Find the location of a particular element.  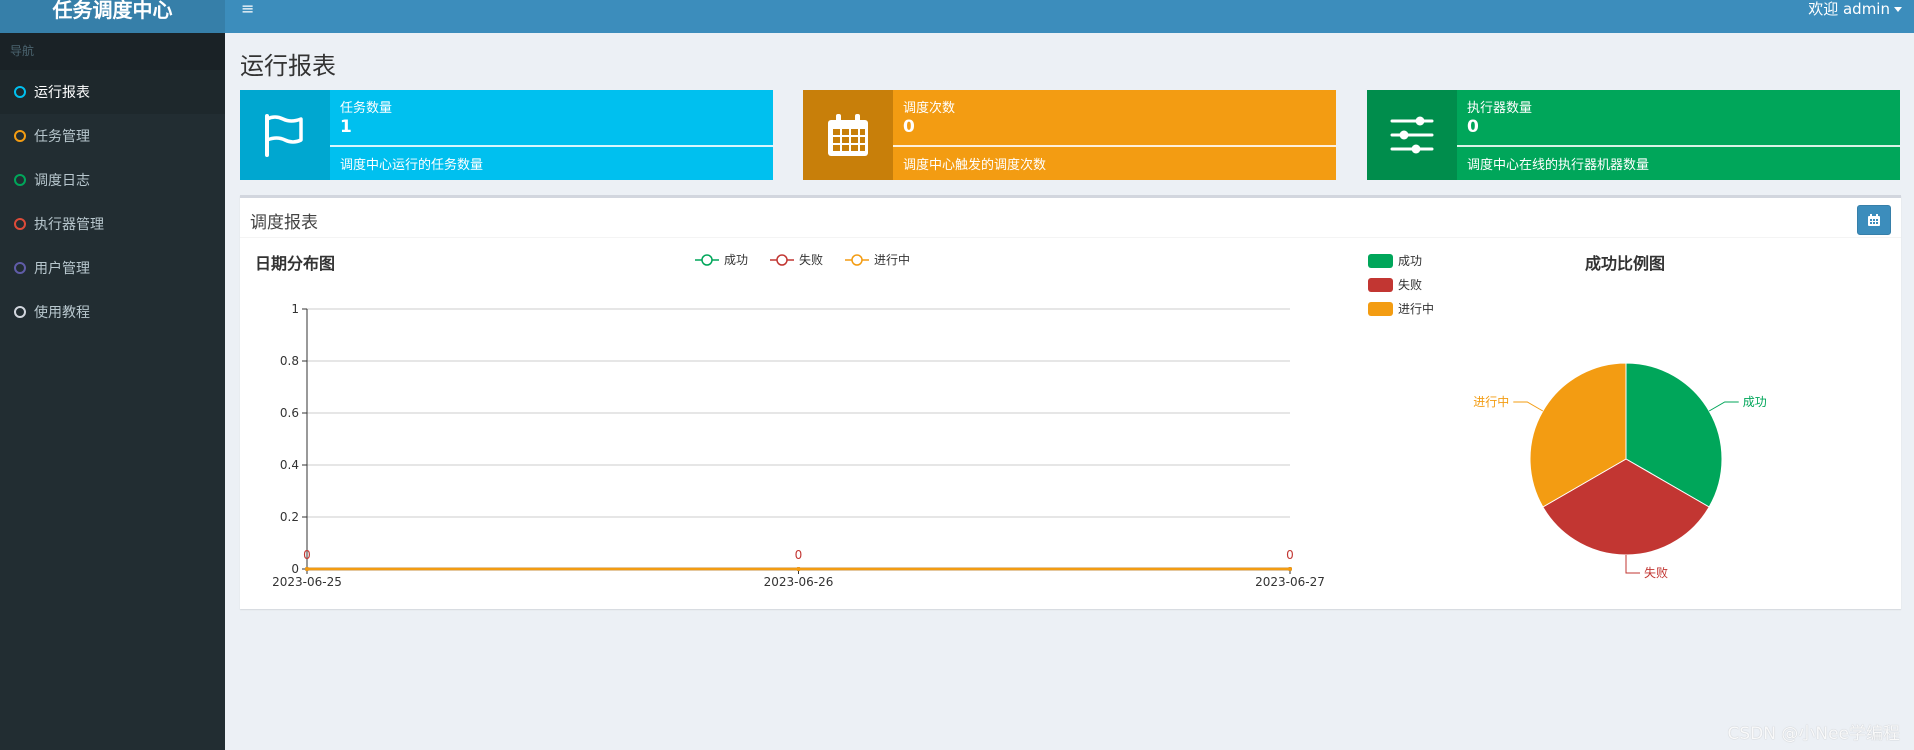

y-tick-label: 0.2 is located at coordinates (289, 517).